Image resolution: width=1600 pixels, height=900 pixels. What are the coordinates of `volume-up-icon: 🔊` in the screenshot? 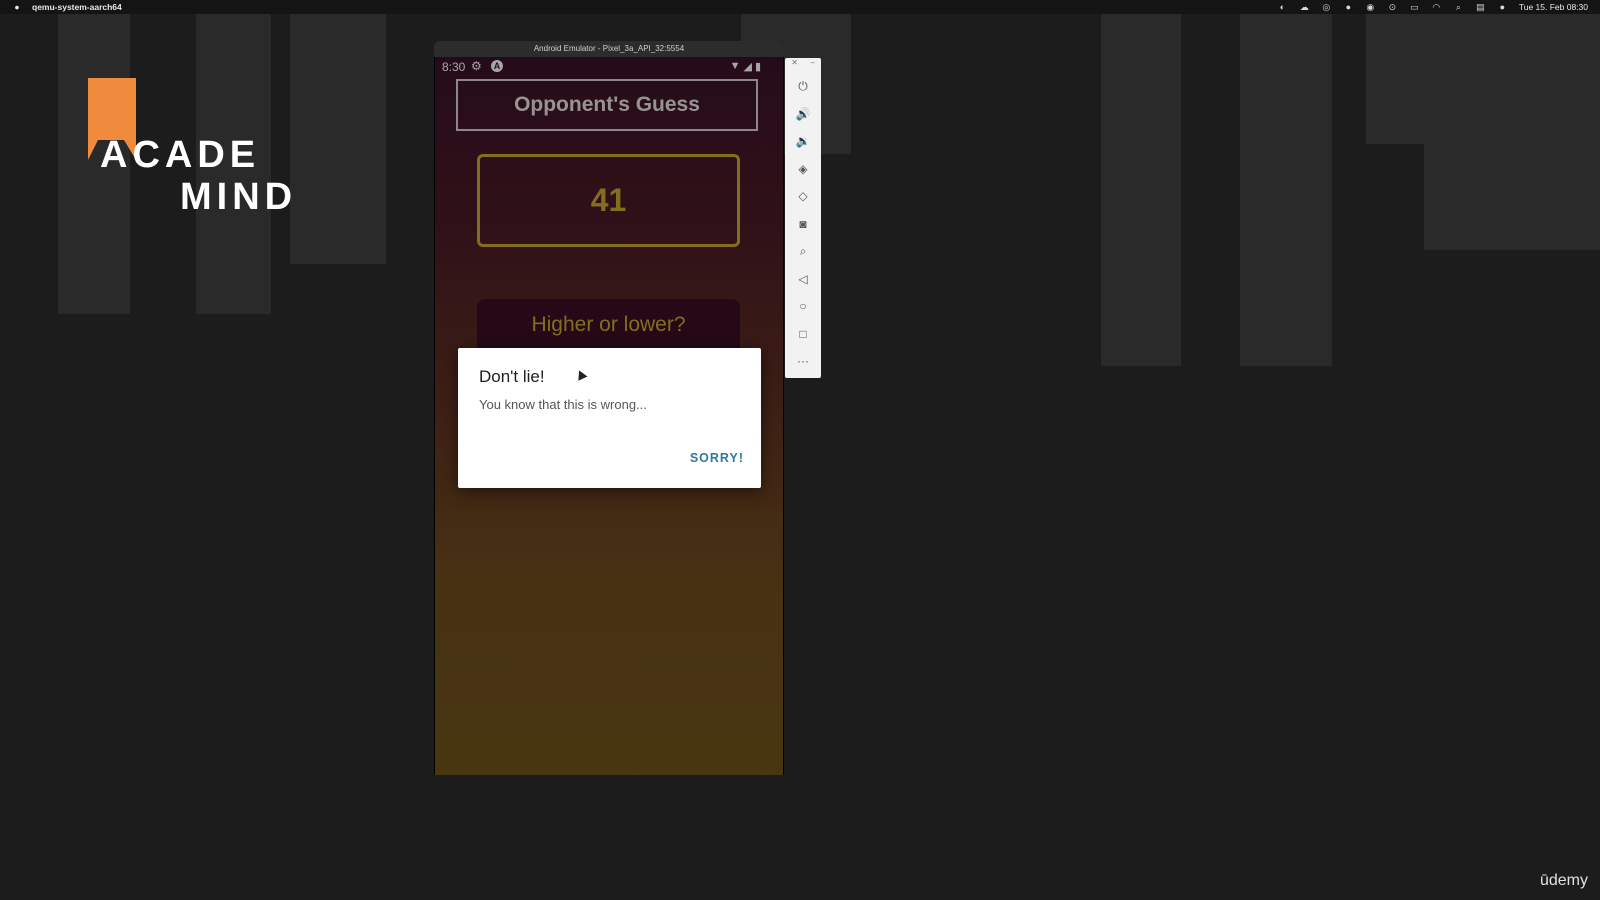 It's located at (803, 114).